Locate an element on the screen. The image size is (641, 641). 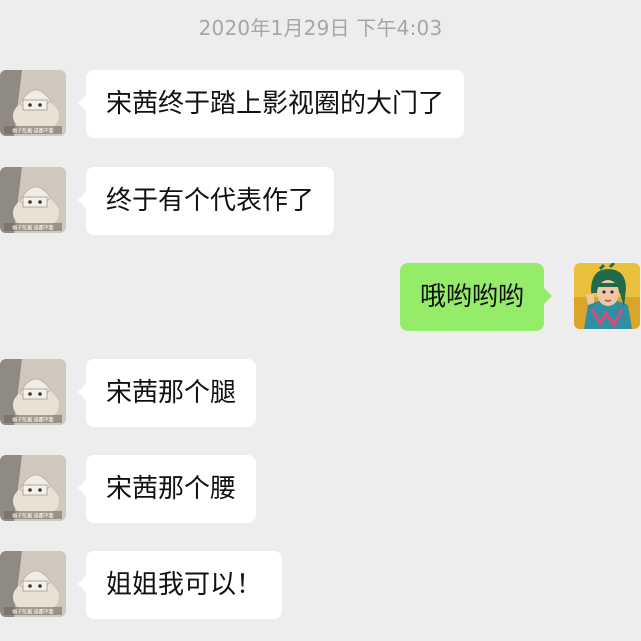
message-row: 哦哟哟哟 is located at coordinates (320, 298).